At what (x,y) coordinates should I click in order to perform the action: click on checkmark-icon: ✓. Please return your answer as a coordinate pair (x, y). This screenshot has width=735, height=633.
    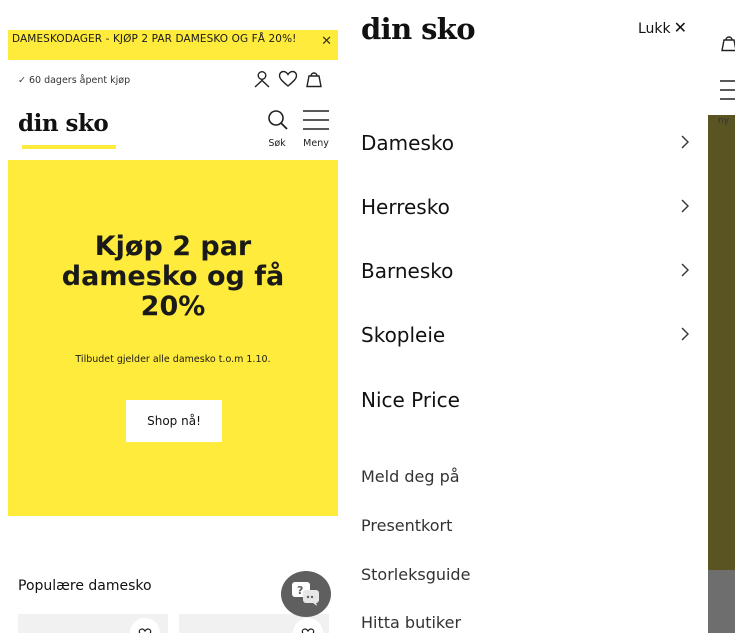
    Looking at the image, I should click on (22, 80).